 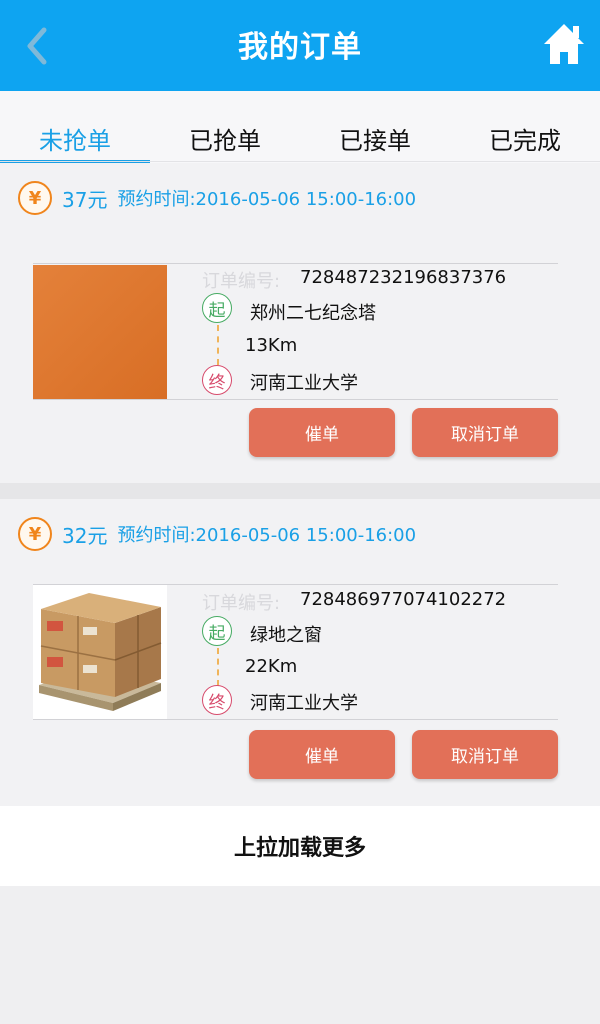 I want to click on app-header: 我的订单, so click(x=300, y=45).